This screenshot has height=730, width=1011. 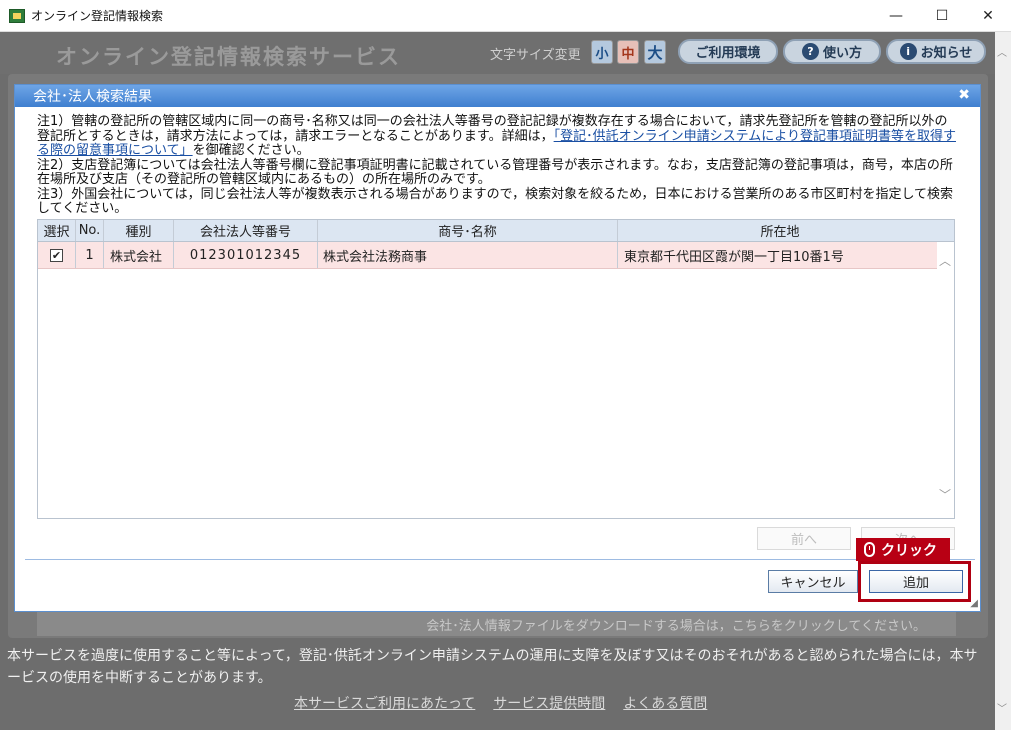 What do you see at coordinates (549, 703) in the screenshot?
I see `footer-link-hours: サービス提供時間` at bounding box center [549, 703].